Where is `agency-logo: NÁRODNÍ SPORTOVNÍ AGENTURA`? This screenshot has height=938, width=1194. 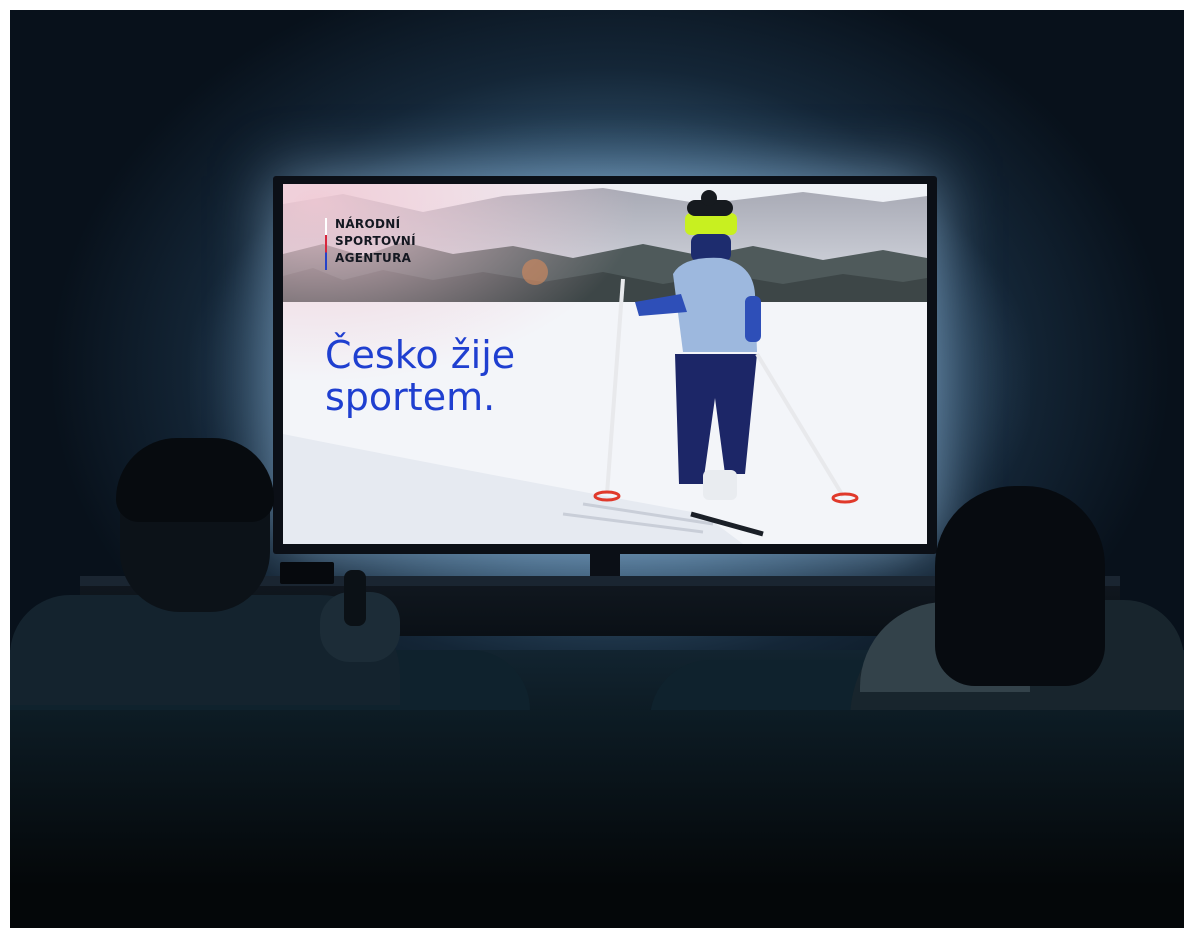 agency-logo: NÁRODNÍ SPORTOVNÍ AGENTURA is located at coordinates (370, 243).